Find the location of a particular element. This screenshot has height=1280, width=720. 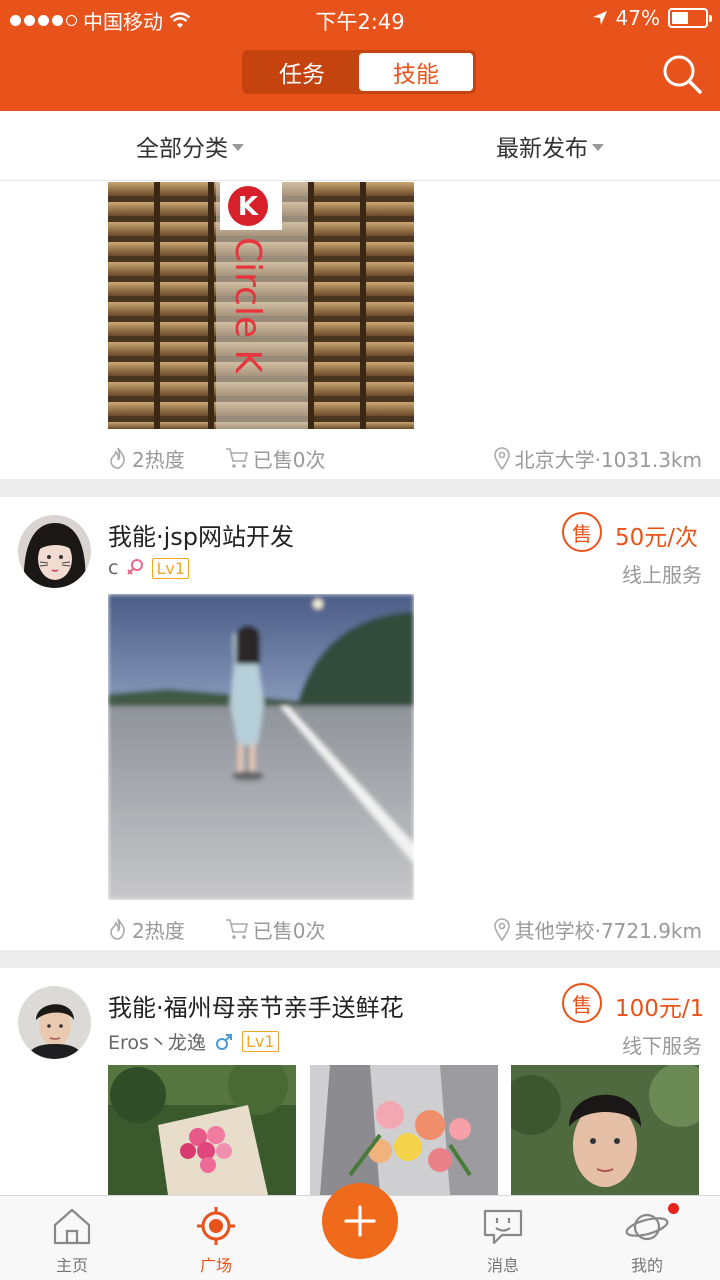

square-icon is located at coordinates (216, 1226).